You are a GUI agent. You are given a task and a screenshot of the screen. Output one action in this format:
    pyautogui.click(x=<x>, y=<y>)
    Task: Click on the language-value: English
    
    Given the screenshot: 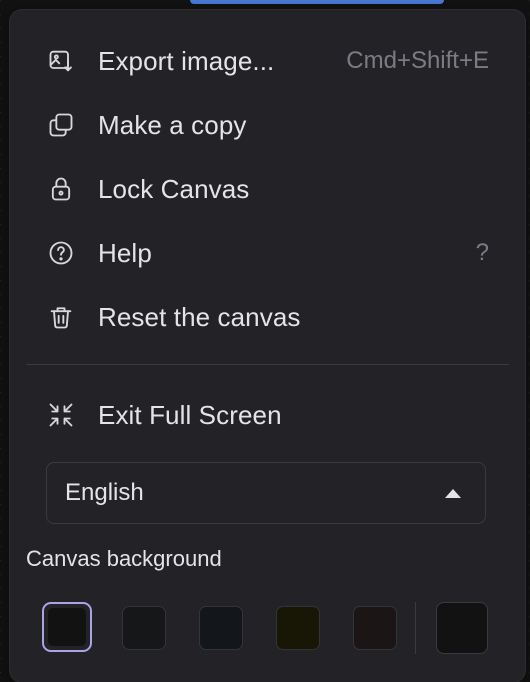 What is the action you would take?
    pyautogui.click(x=104, y=492)
    